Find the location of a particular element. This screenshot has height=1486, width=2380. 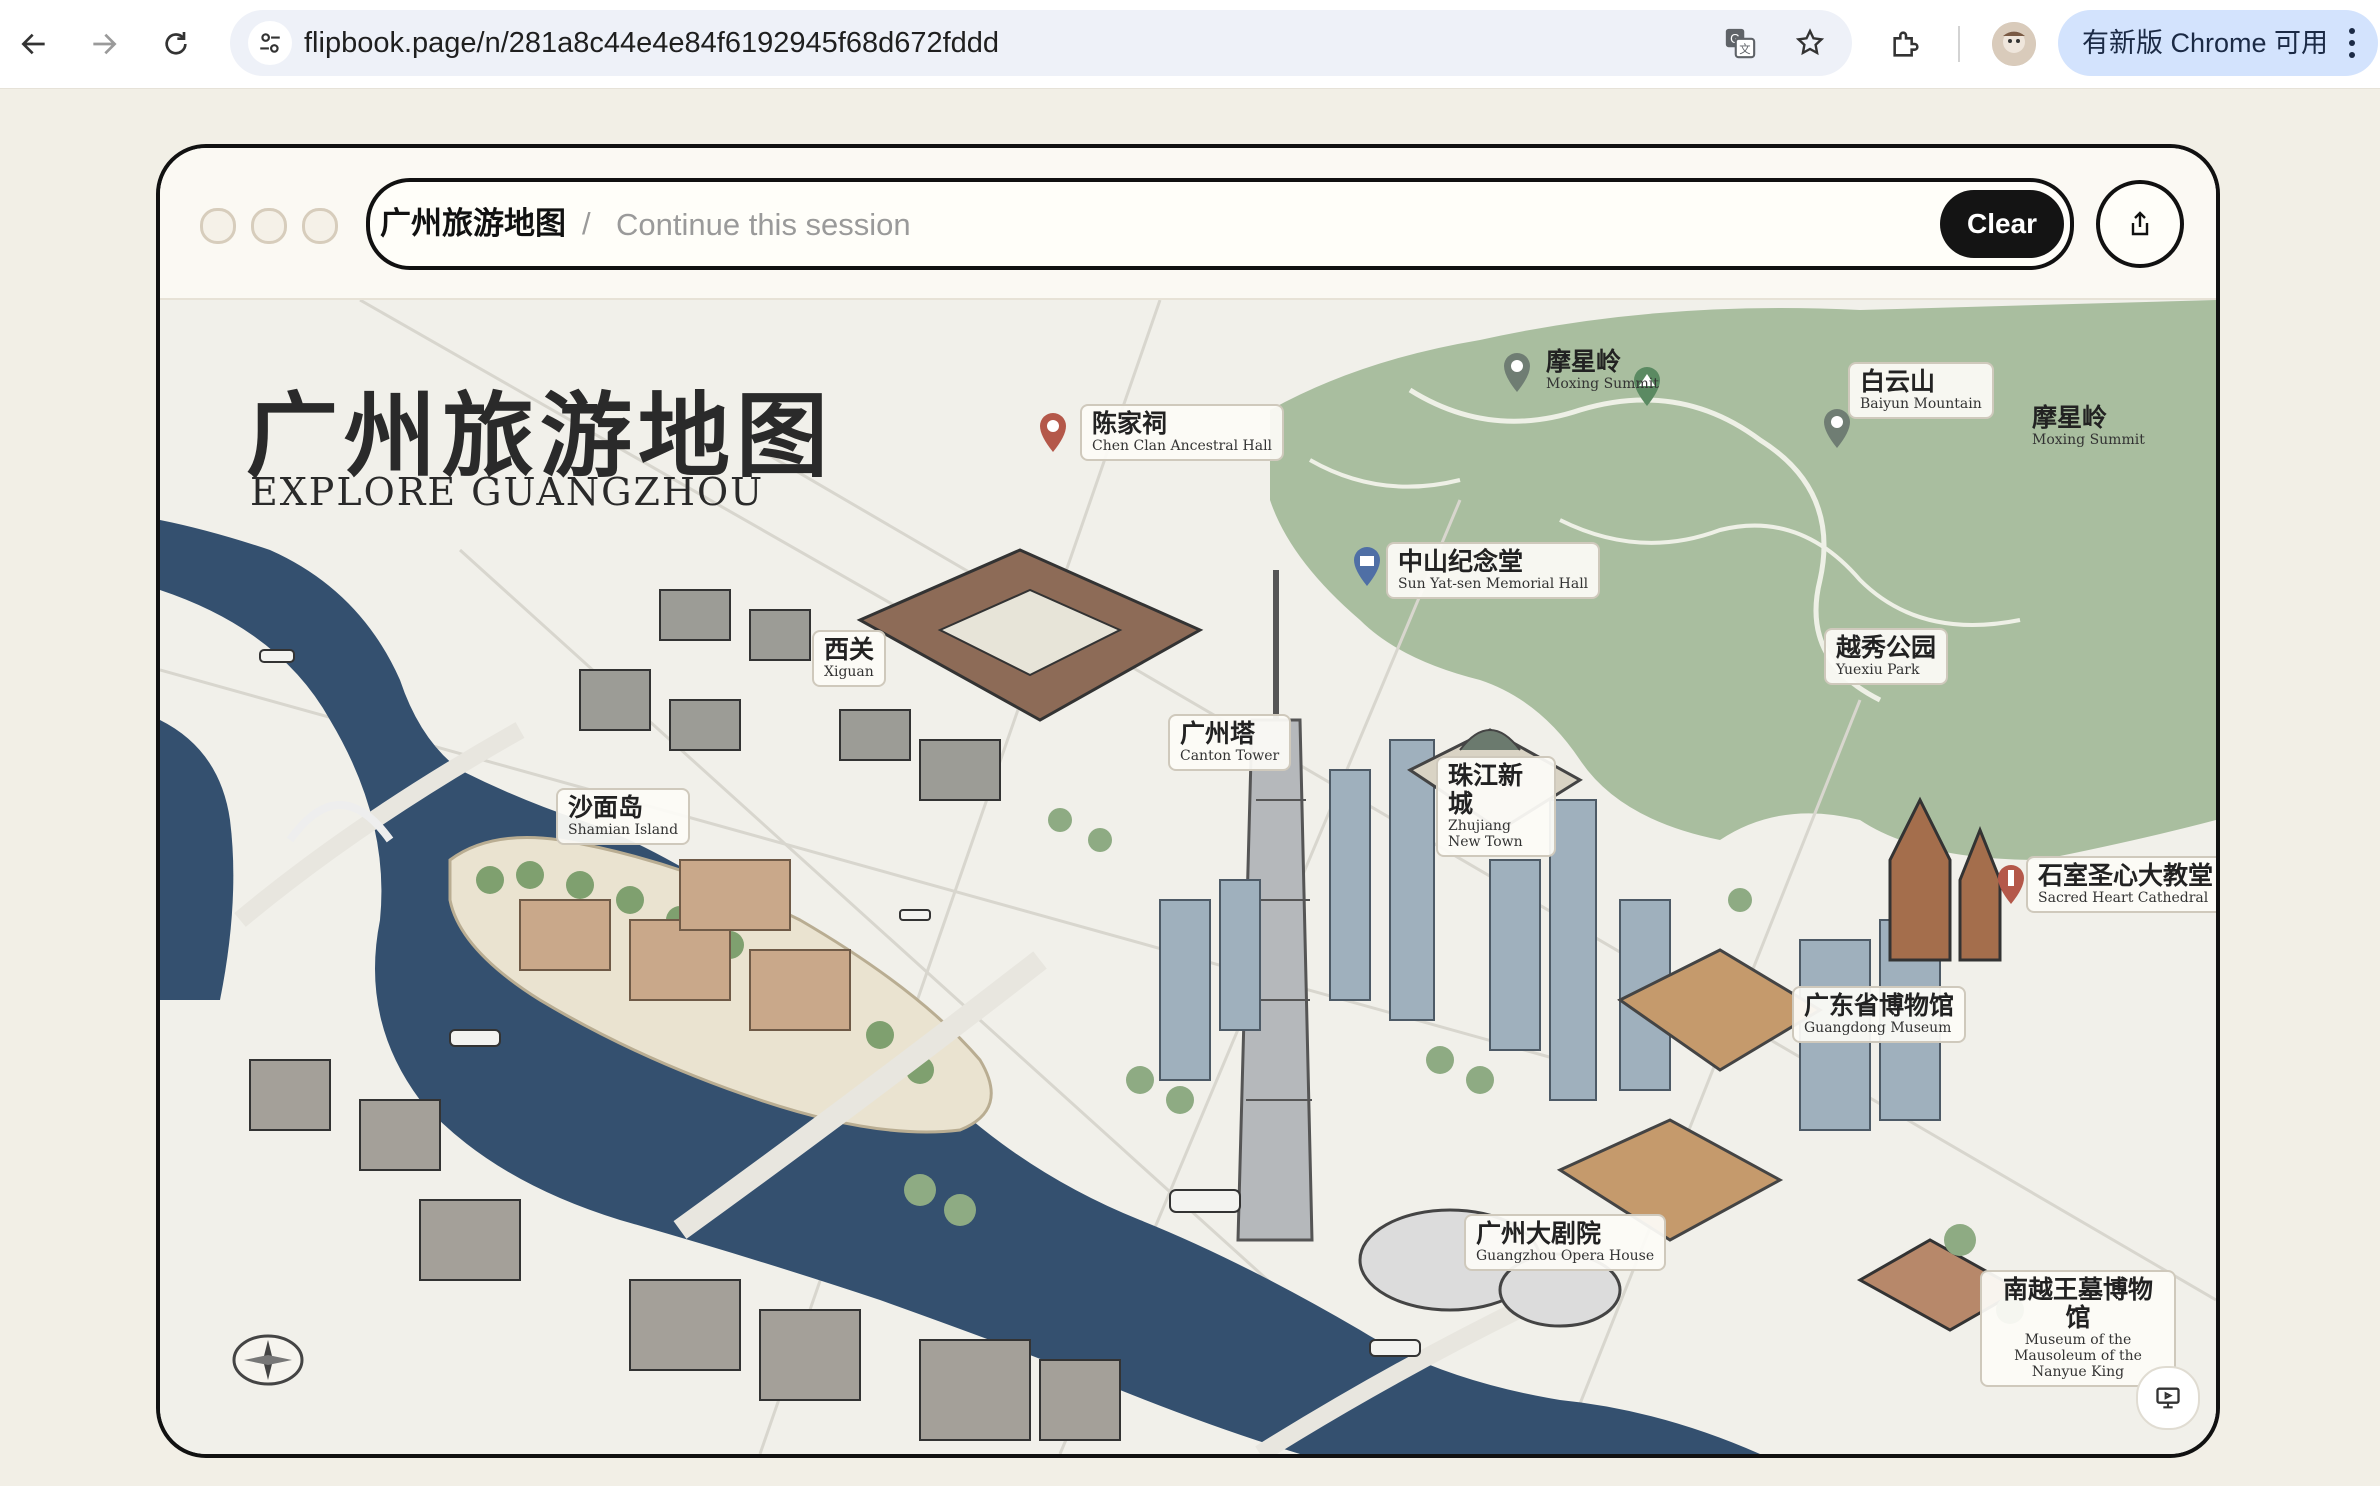

share-button is located at coordinates (2140, 224).